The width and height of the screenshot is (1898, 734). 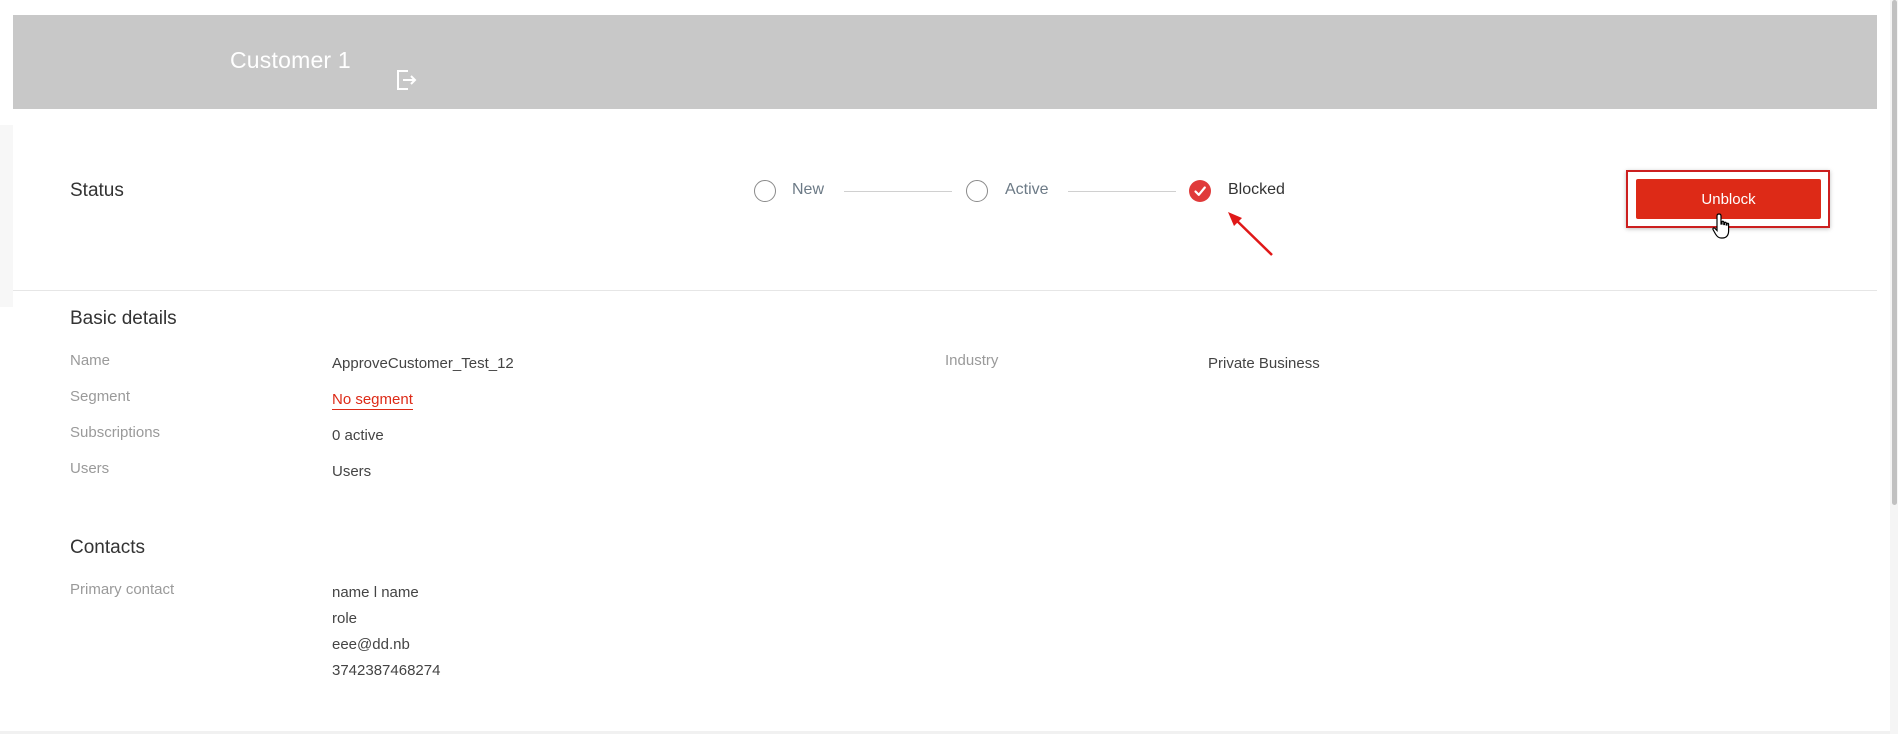 I want to click on contact-role: role, so click(x=345, y=618).